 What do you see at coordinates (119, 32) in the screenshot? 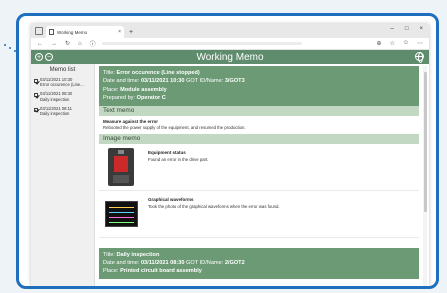
I see `tab-close-icon: ×` at bounding box center [119, 32].